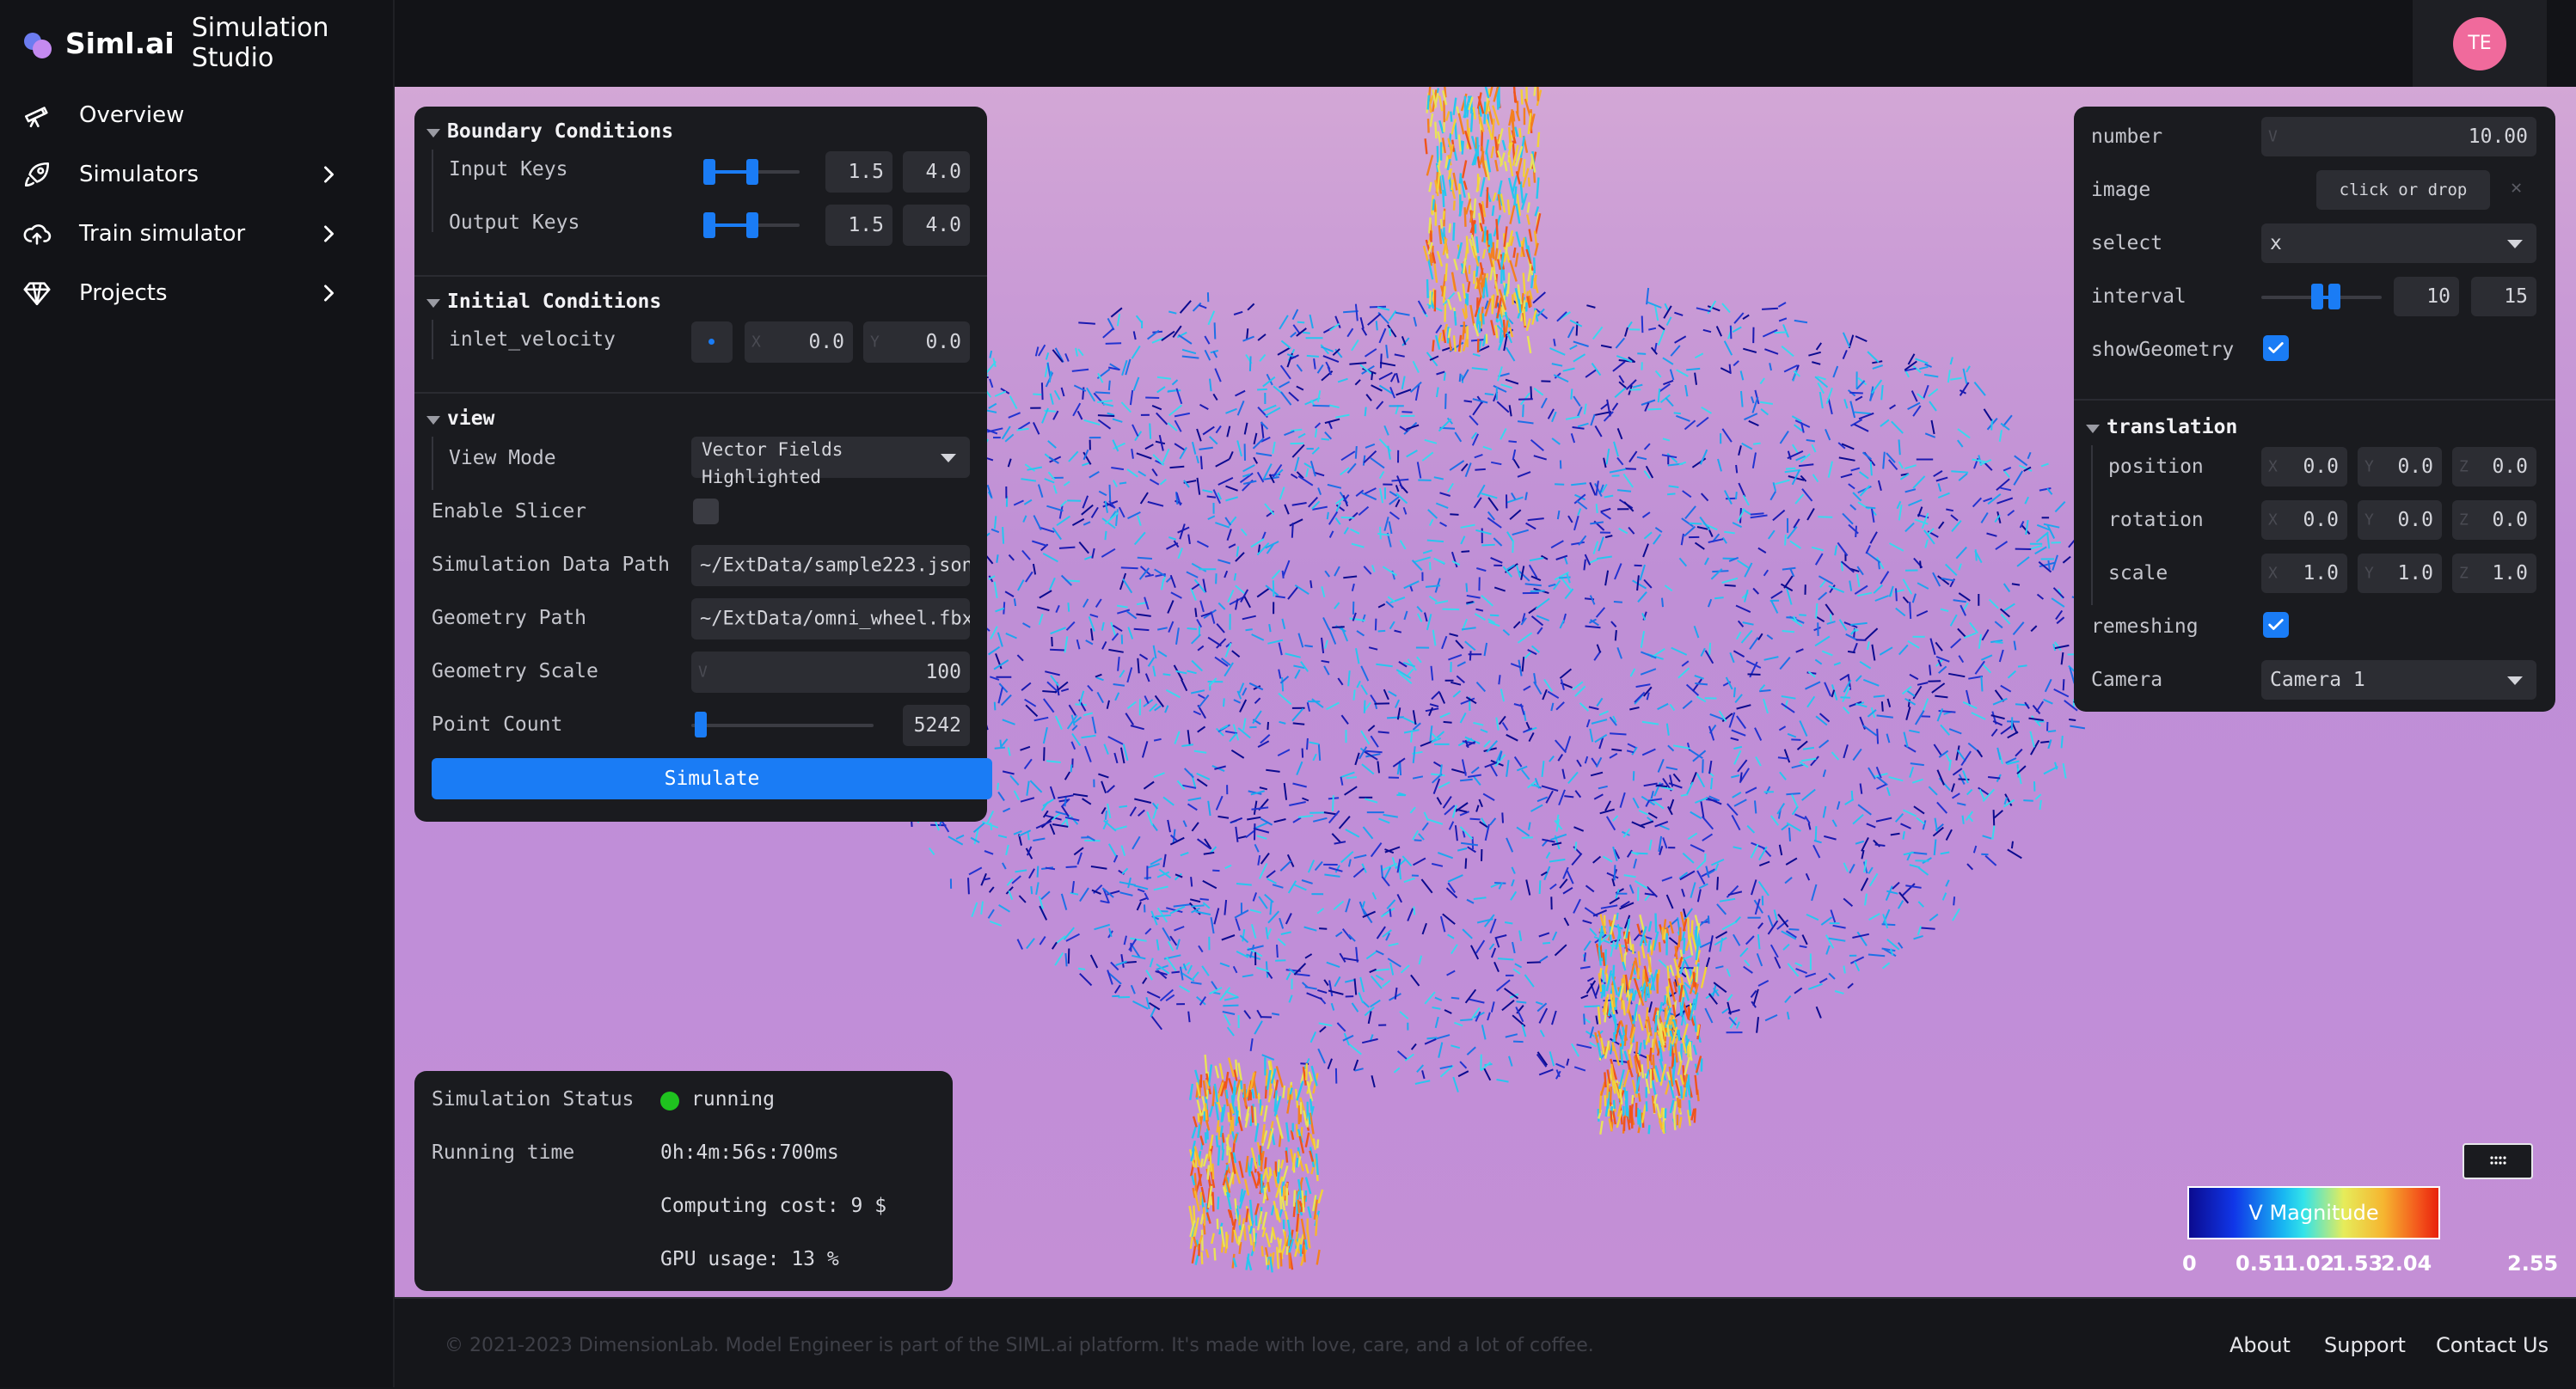 This screenshot has height=1389, width=2576. I want to click on interval-max-field: 15, so click(2503, 297).